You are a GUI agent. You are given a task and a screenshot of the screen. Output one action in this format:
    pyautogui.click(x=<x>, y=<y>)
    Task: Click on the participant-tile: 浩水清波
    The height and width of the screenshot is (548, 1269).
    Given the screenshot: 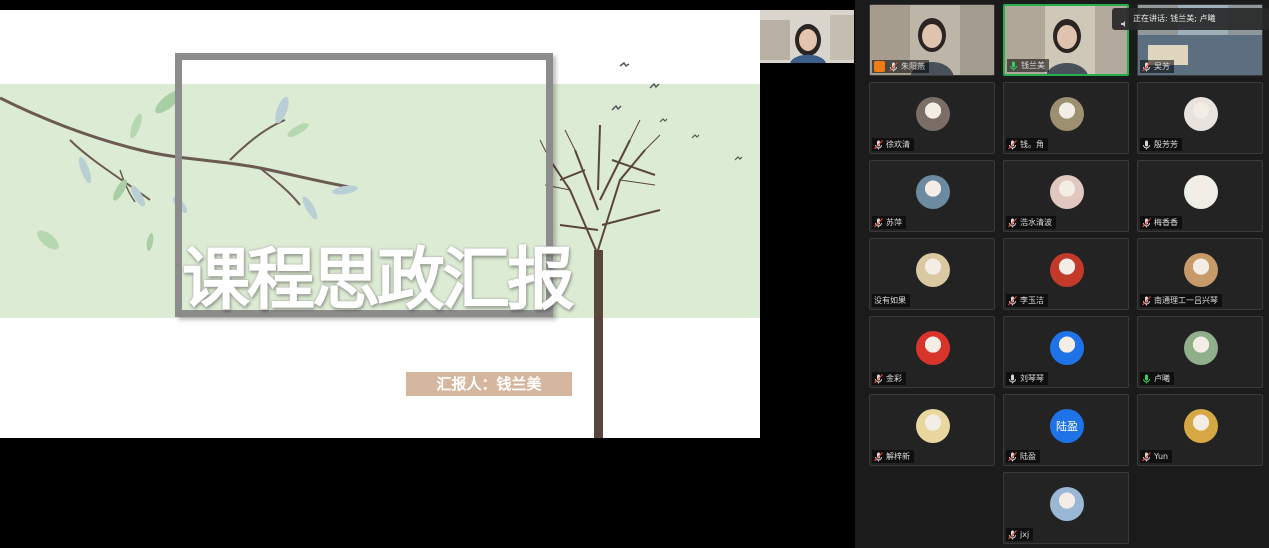 What is the action you would take?
    pyautogui.click(x=1066, y=196)
    